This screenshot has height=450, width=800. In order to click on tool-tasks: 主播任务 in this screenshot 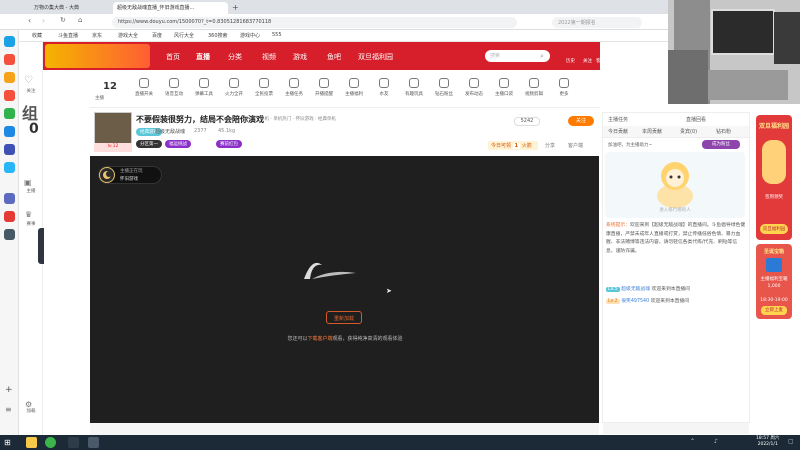, I will do `click(294, 87)`.